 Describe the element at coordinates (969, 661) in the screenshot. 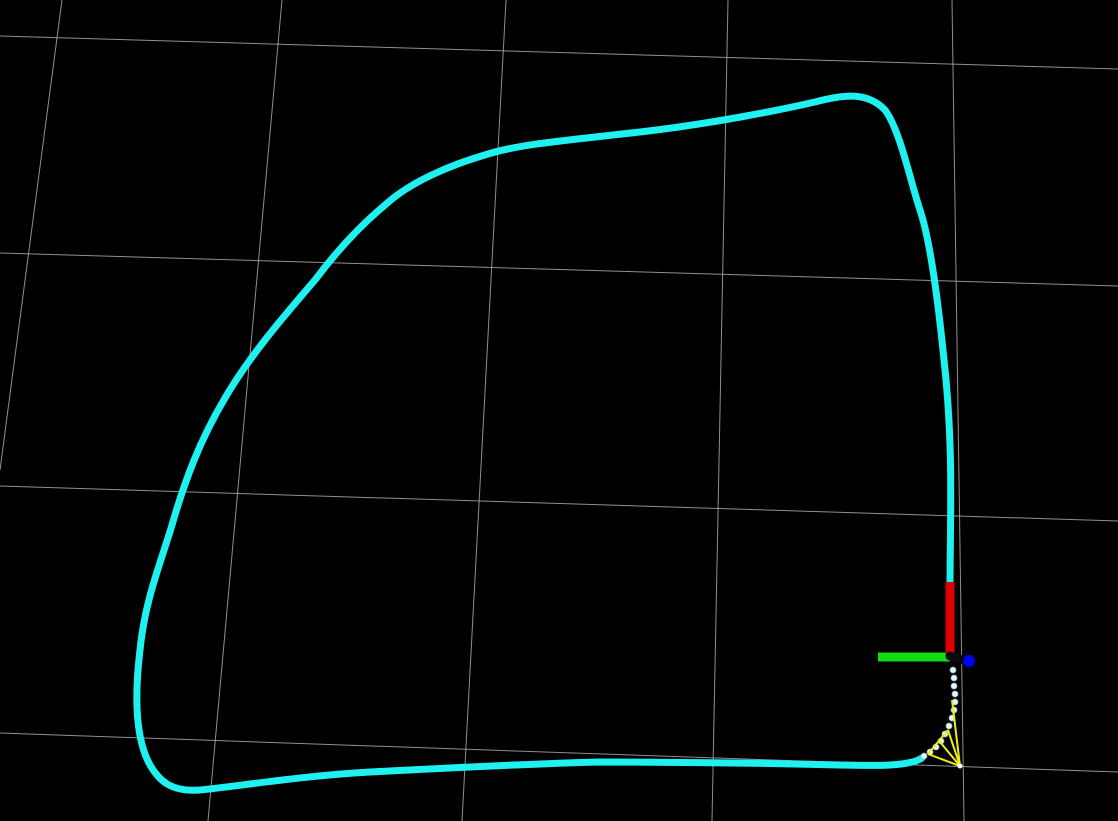

I see `z-axis-blue` at that location.